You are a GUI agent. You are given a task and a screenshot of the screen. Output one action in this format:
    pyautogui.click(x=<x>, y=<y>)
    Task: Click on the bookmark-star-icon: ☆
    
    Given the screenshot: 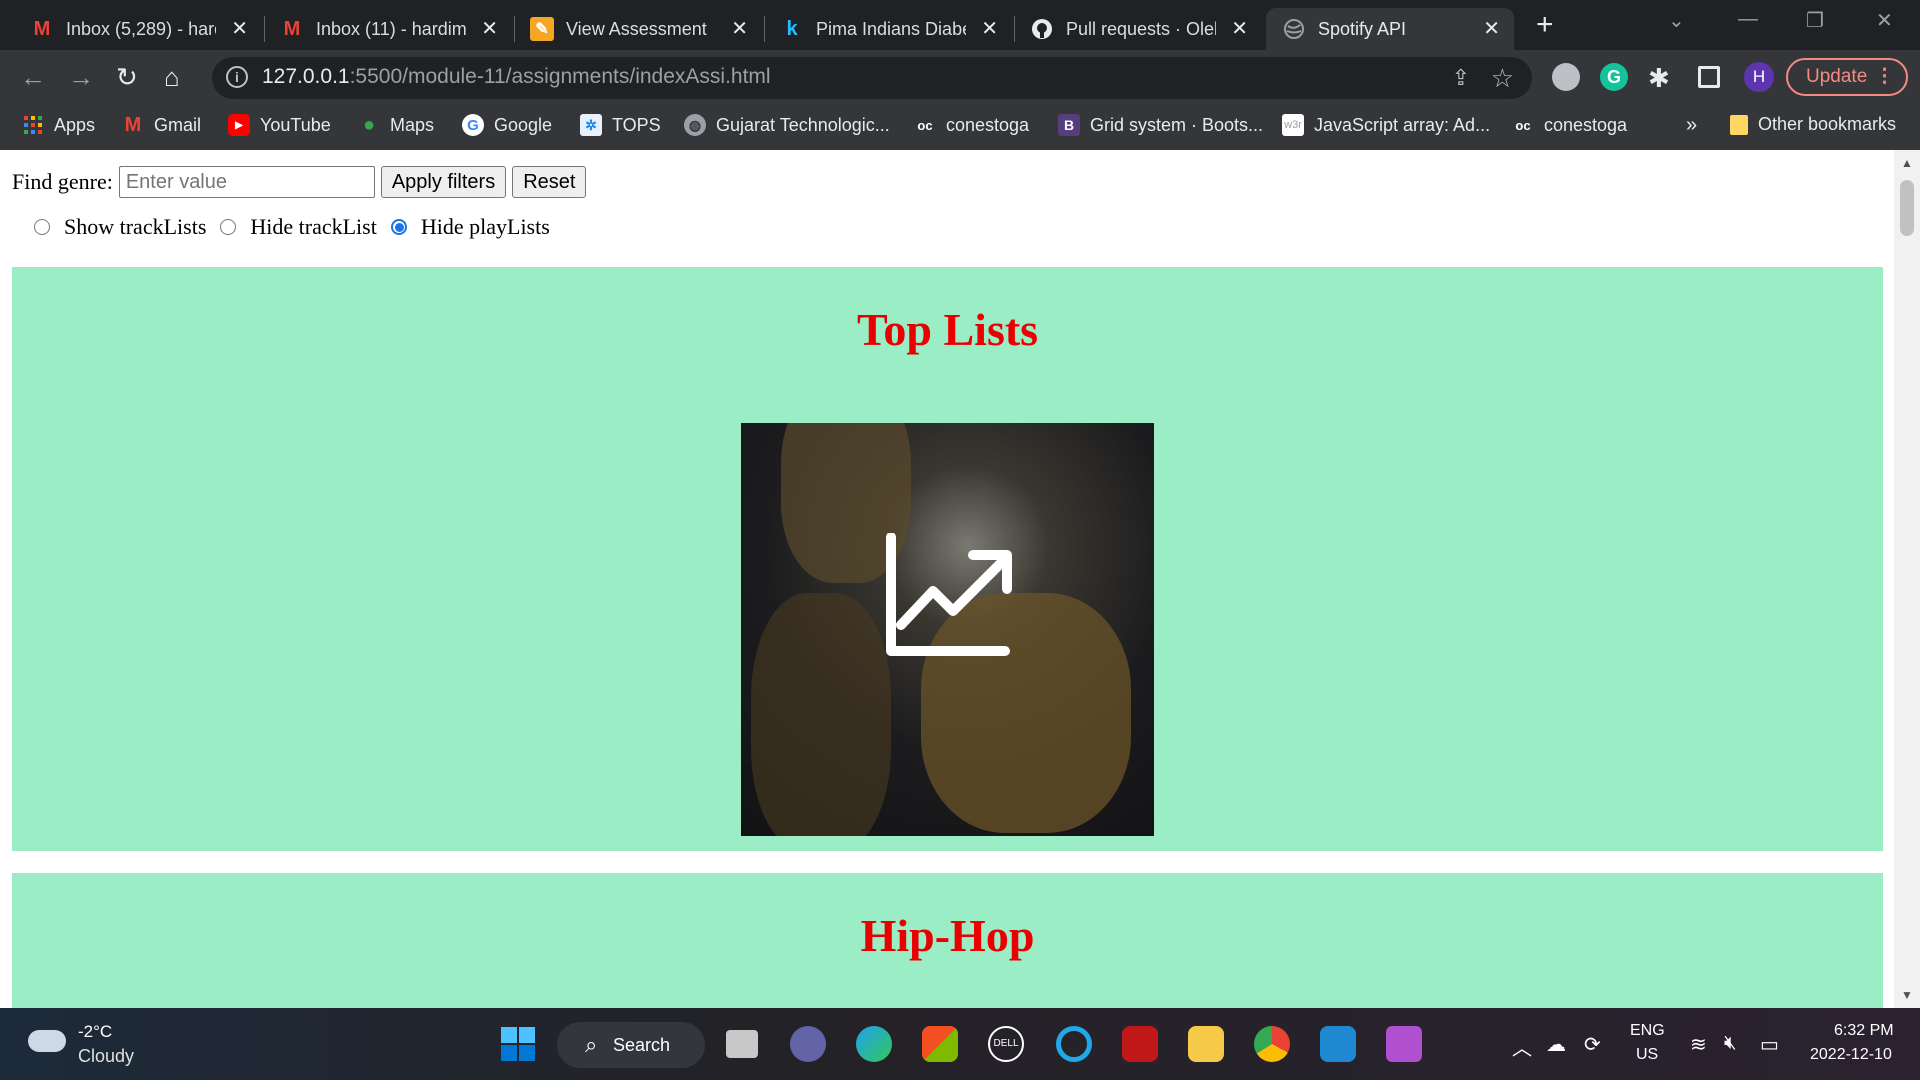 What is the action you would take?
    pyautogui.click(x=1502, y=78)
    